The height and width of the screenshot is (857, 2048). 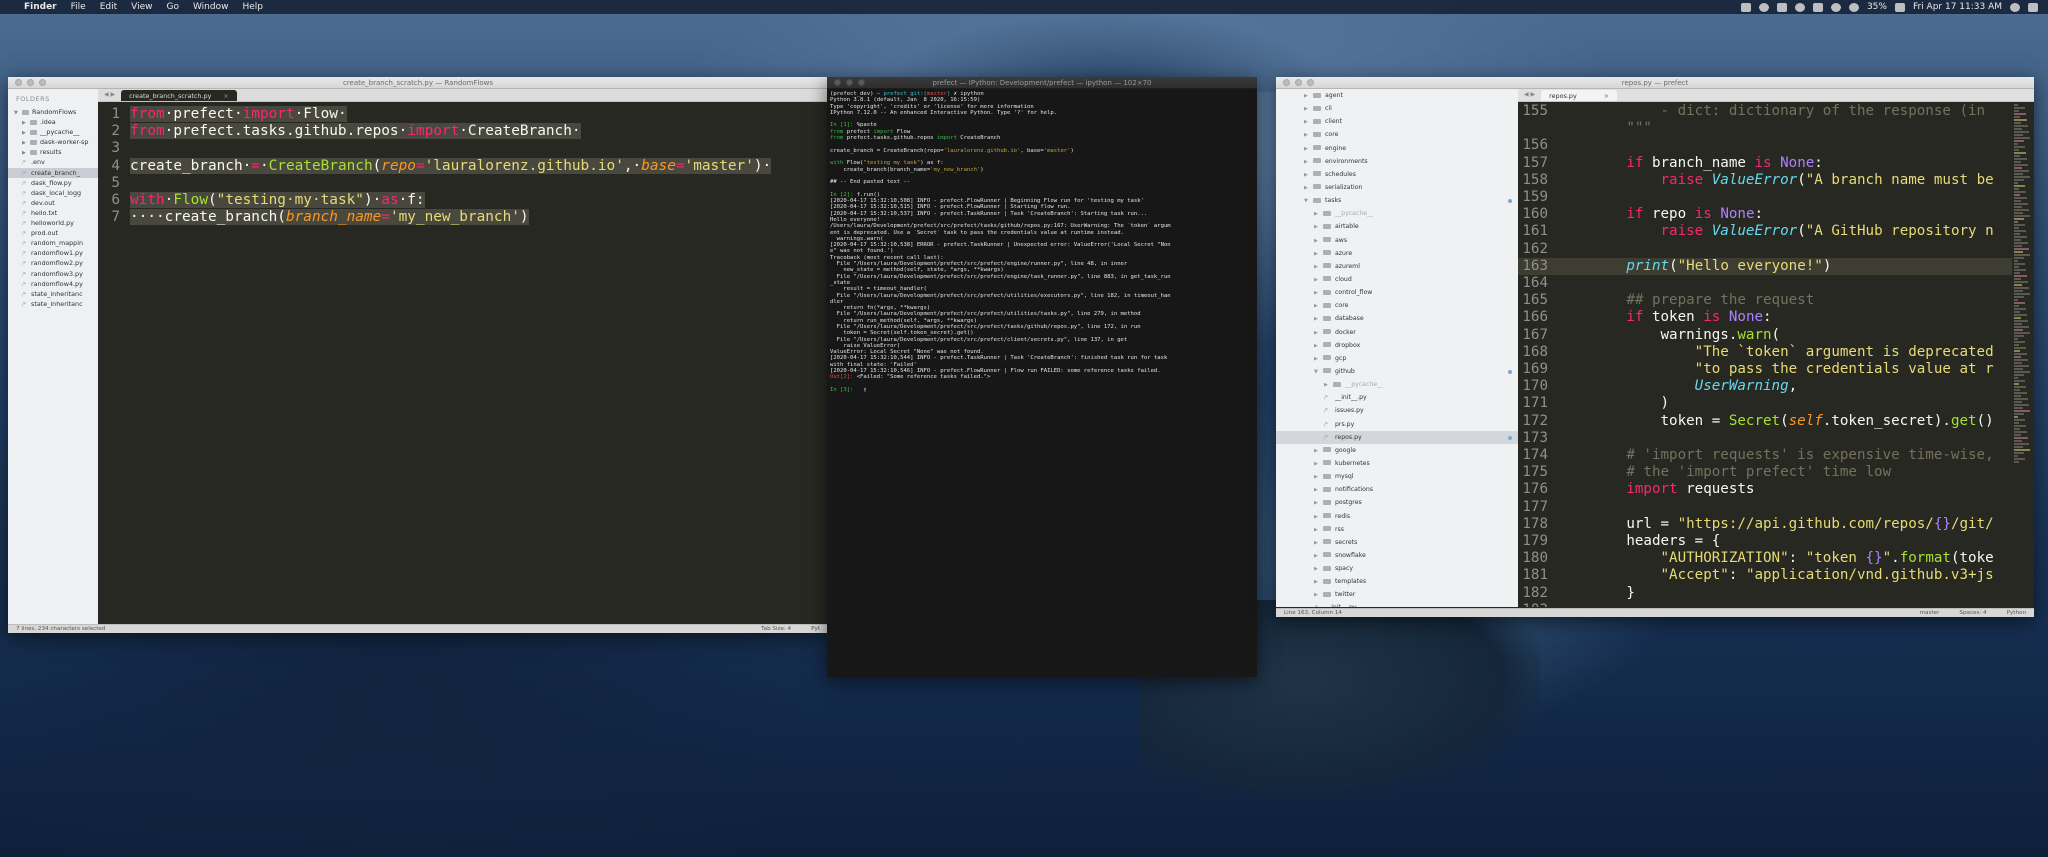 What do you see at coordinates (1817, 7) in the screenshot?
I see `display-icon` at bounding box center [1817, 7].